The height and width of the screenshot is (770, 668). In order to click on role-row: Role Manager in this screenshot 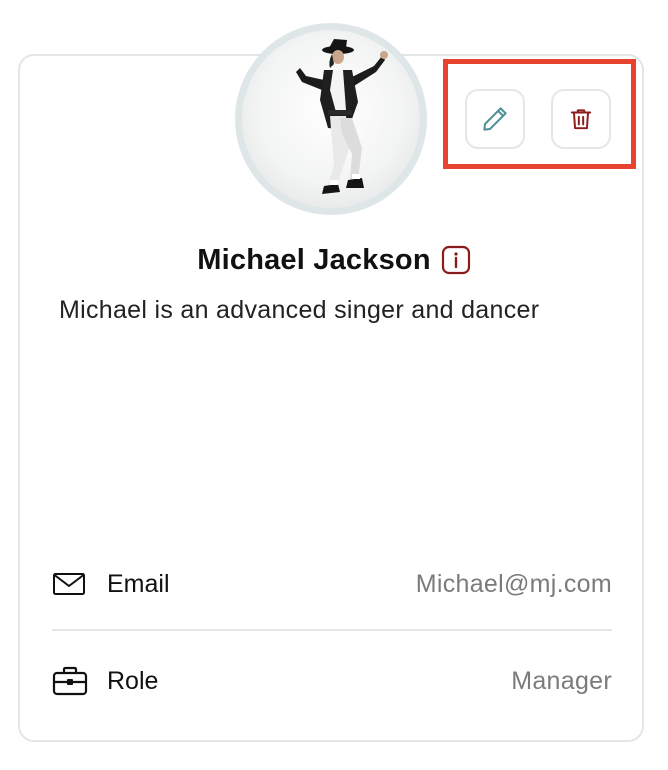, I will do `click(332, 681)`.